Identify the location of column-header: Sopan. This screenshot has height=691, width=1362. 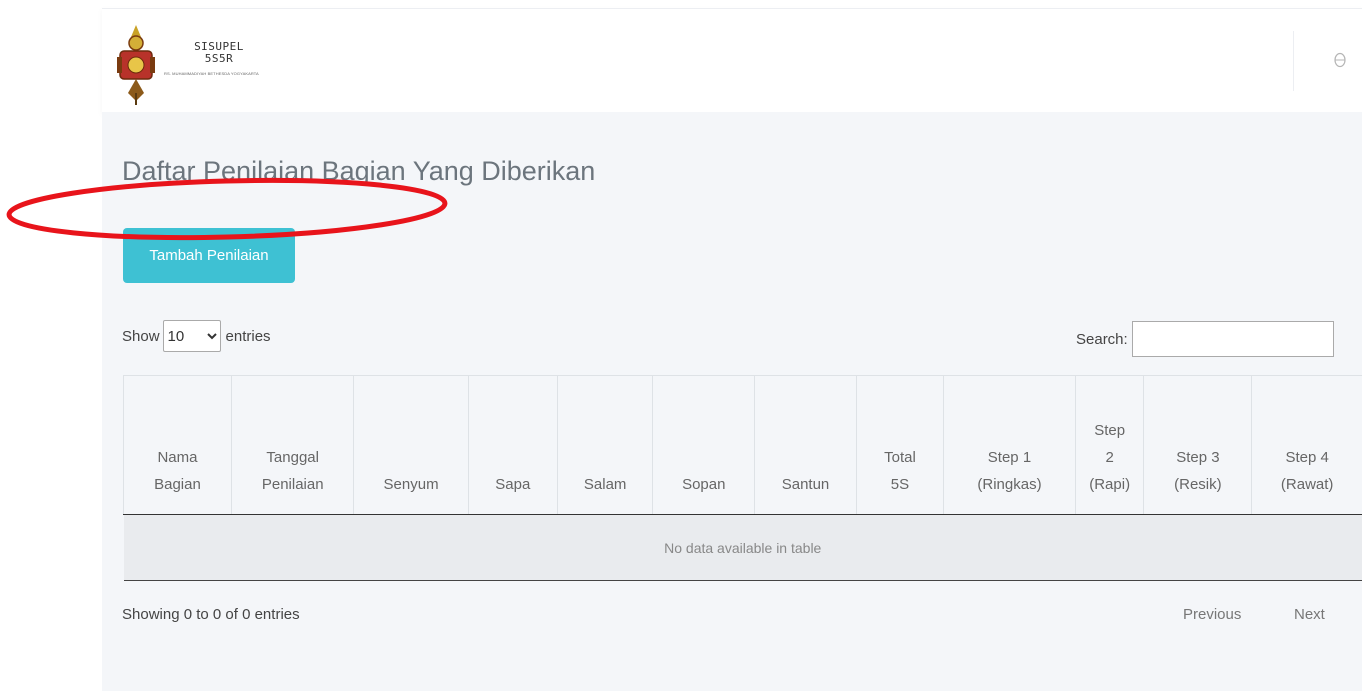
(704, 445).